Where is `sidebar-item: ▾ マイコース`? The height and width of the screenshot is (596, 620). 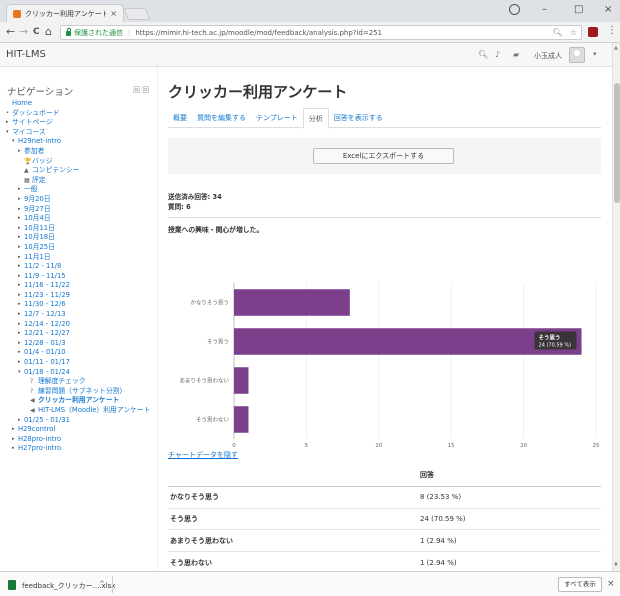 sidebar-item: ▾ マイコース is located at coordinates (81, 133).